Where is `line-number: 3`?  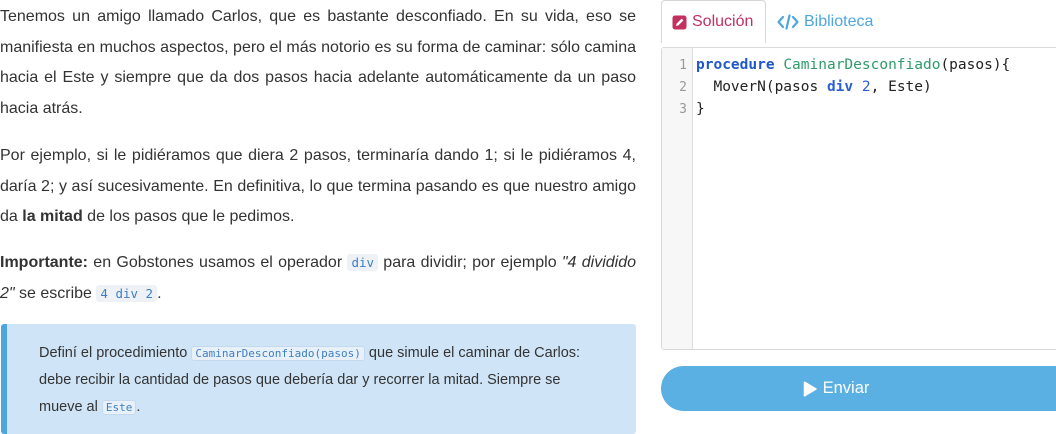 line-number: 3 is located at coordinates (683, 109).